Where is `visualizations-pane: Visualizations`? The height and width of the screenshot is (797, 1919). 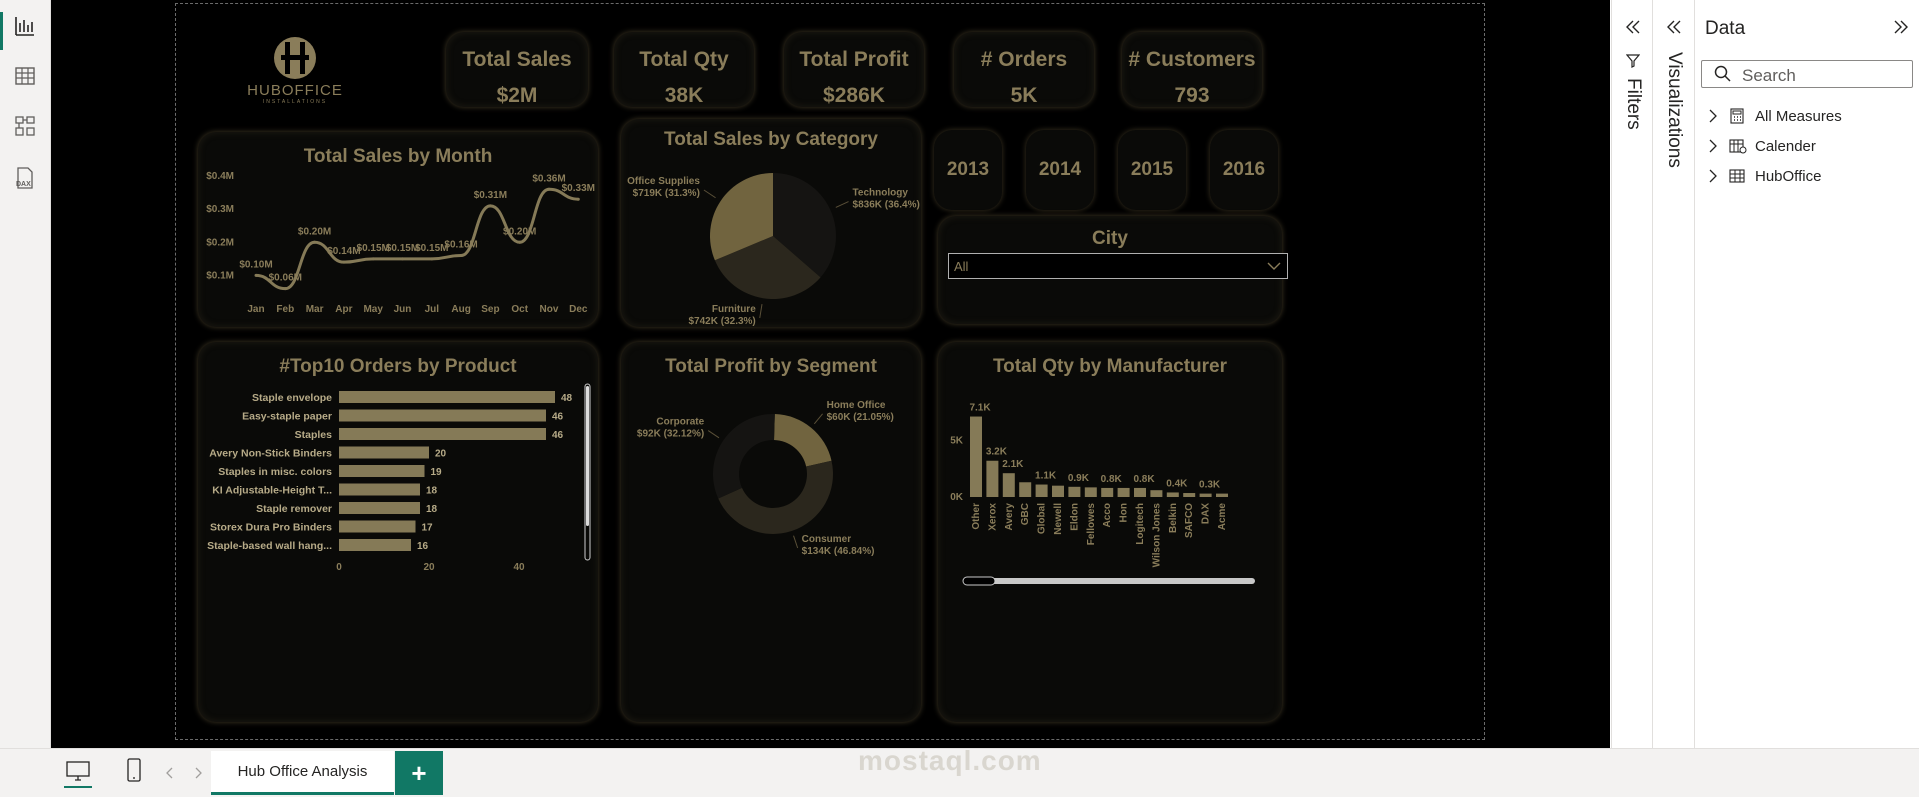 visualizations-pane: Visualizations is located at coordinates (1673, 374).